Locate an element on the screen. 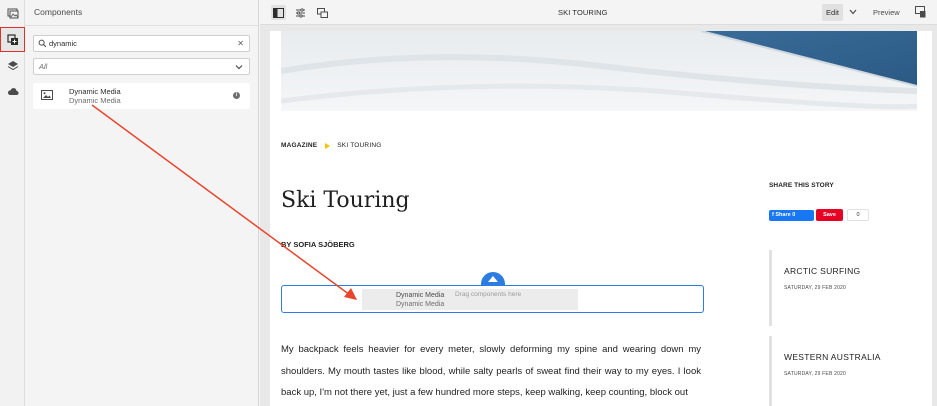  layers-icon is located at coordinates (12, 65).